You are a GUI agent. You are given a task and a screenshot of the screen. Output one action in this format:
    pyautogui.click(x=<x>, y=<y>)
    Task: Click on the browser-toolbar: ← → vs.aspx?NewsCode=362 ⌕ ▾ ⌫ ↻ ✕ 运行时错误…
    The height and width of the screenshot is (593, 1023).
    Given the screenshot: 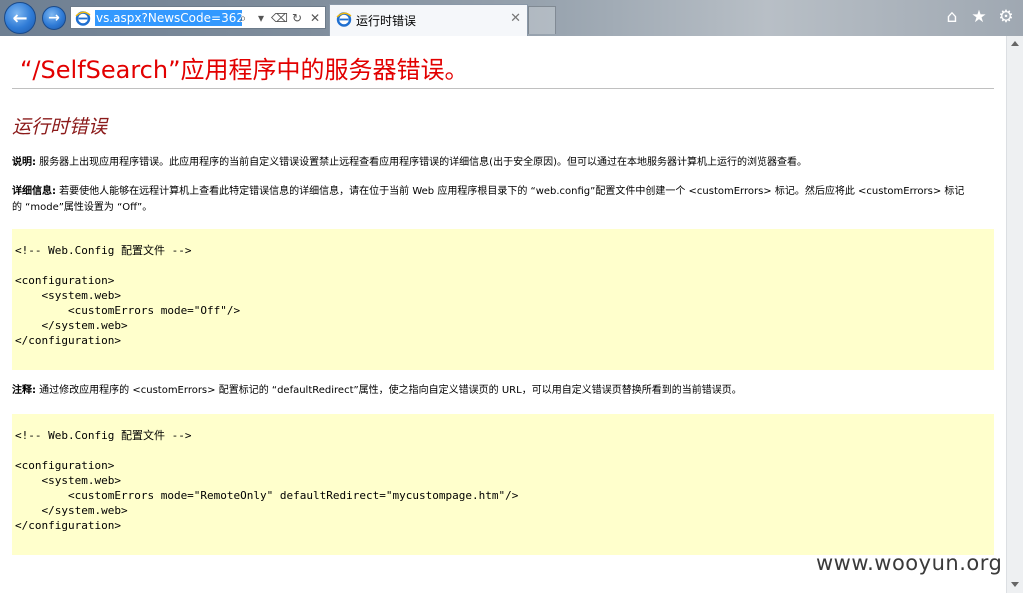 What is the action you would take?
    pyautogui.click(x=511, y=18)
    